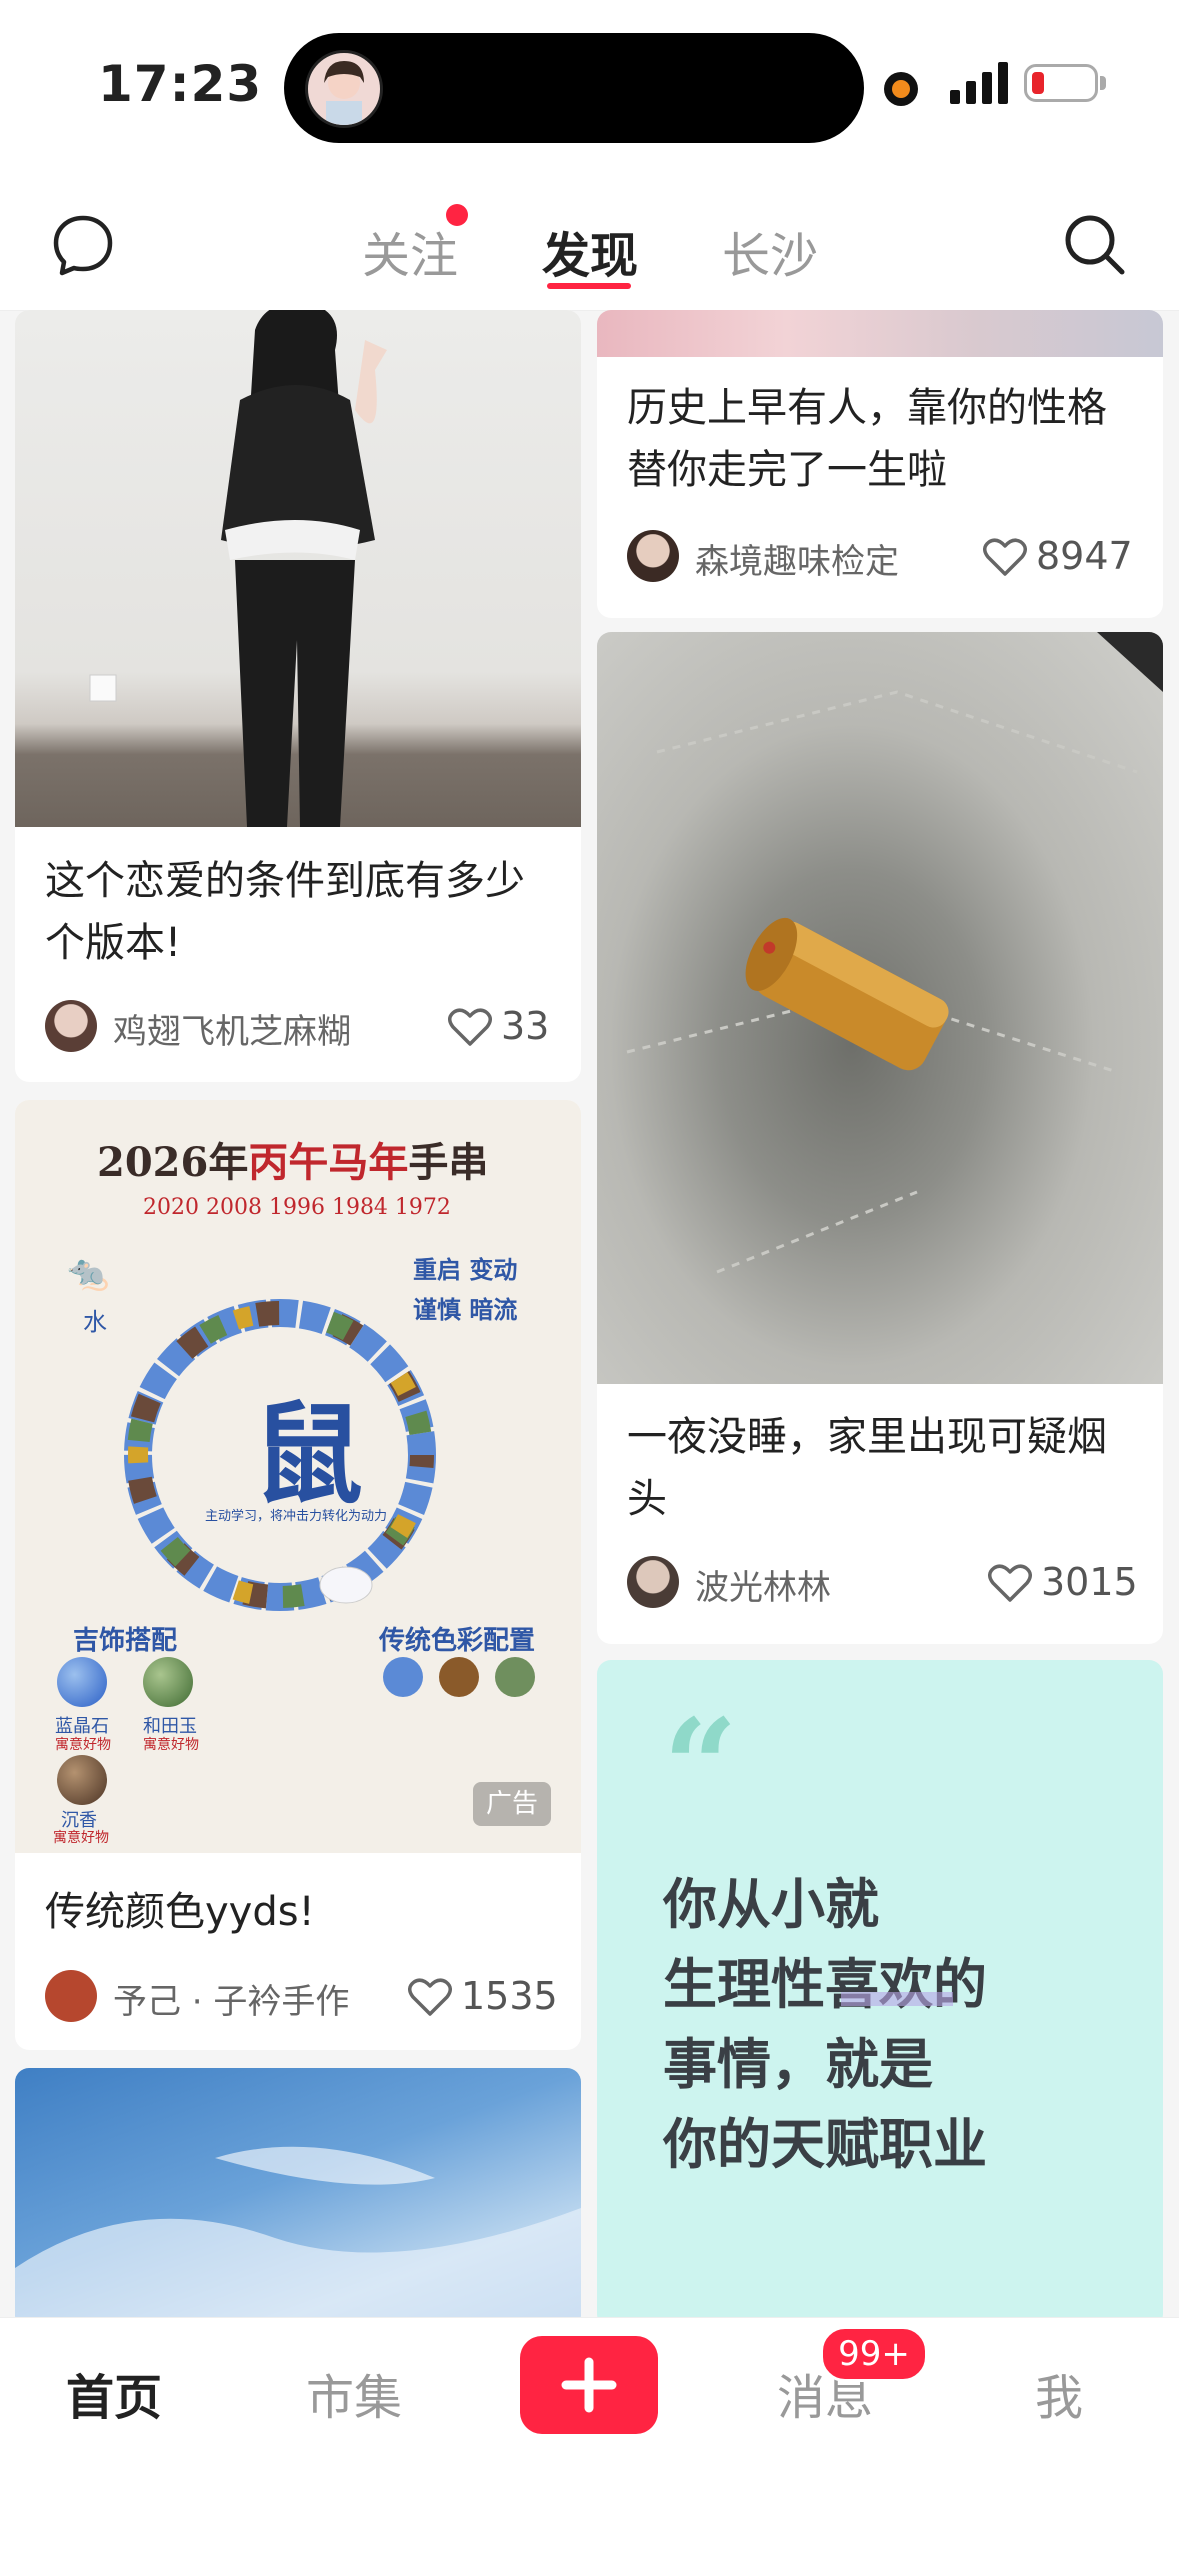 This screenshot has height=2557, width=1179. Describe the element at coordinates (1094, 244) in the screenshot. I see `search-icon` at that location.